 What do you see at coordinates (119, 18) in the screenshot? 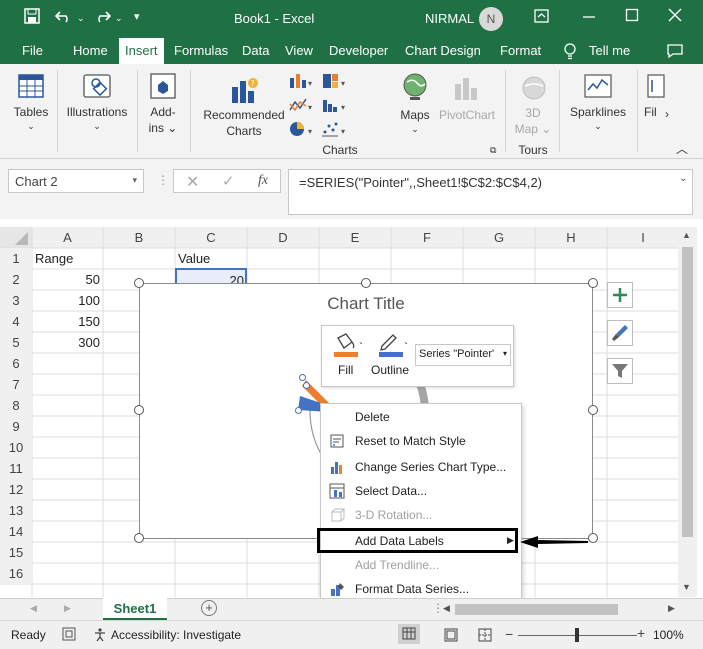
I see `redo-dropdown-icon: ⌄` at bounding box center [119, 18].